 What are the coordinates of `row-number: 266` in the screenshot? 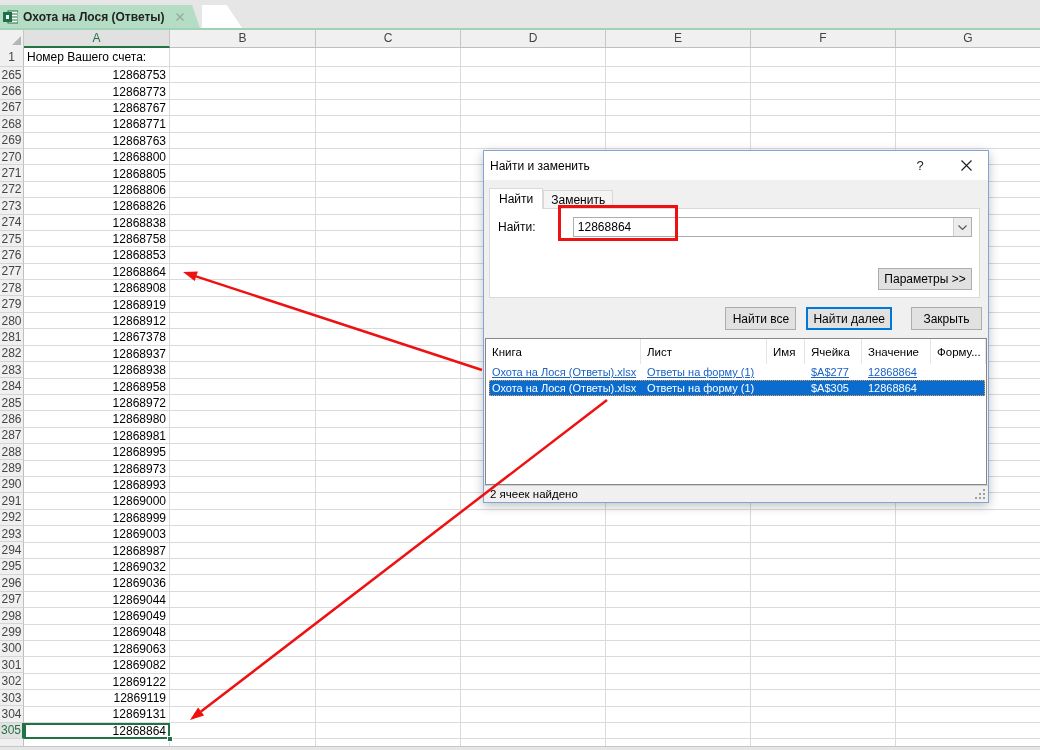 It's located at (12, 91).